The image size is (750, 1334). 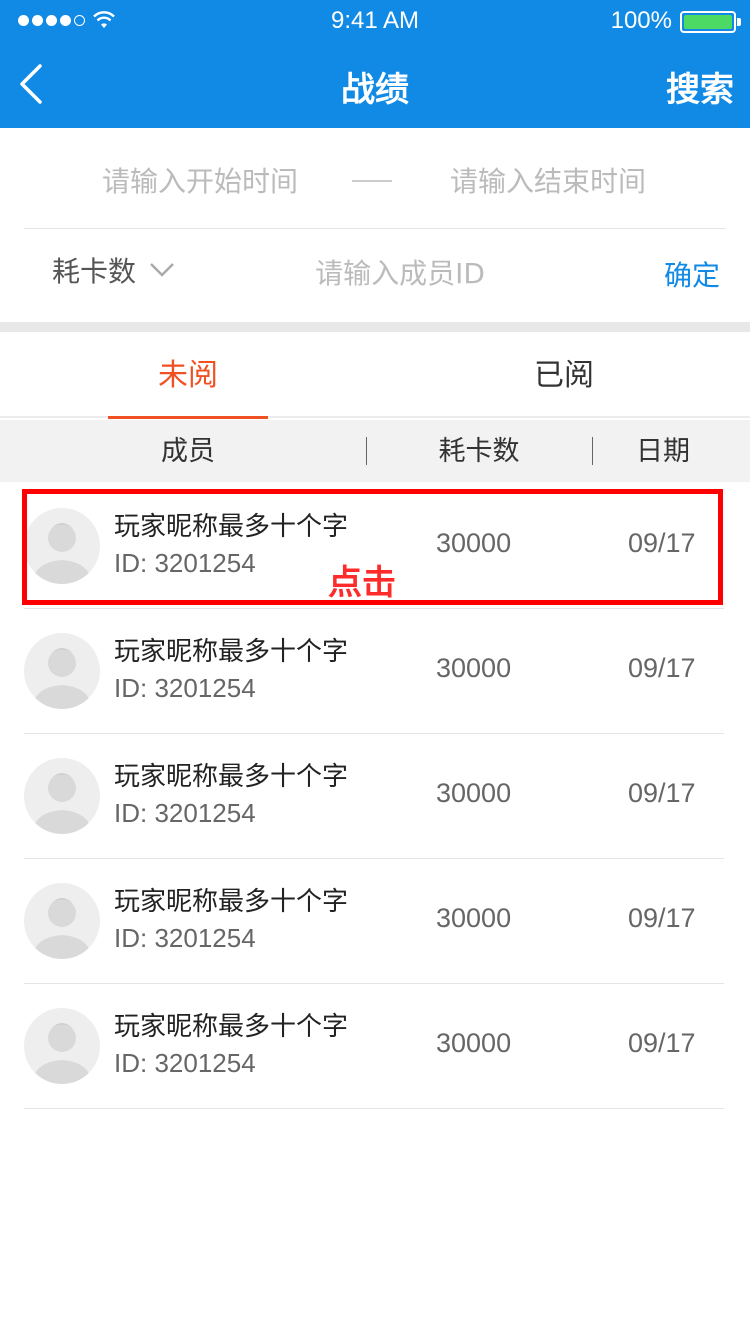 What do you see at coordinates (400, 273) in the screenshot?
I see `member-id-input` at bounding box center [400, 273].